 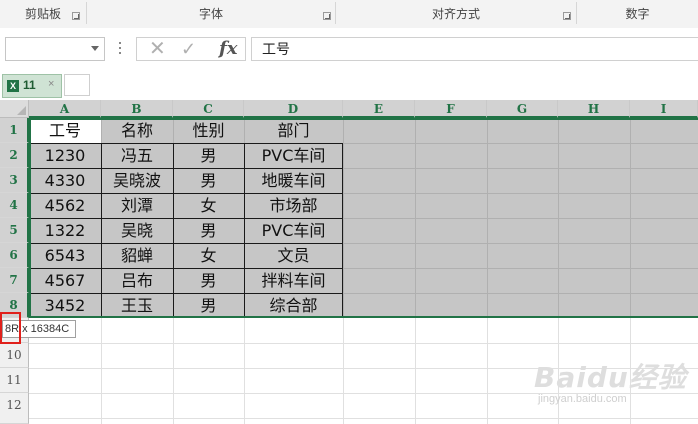 I want to click on row-header-7: 7, so click(x=14, y=280).